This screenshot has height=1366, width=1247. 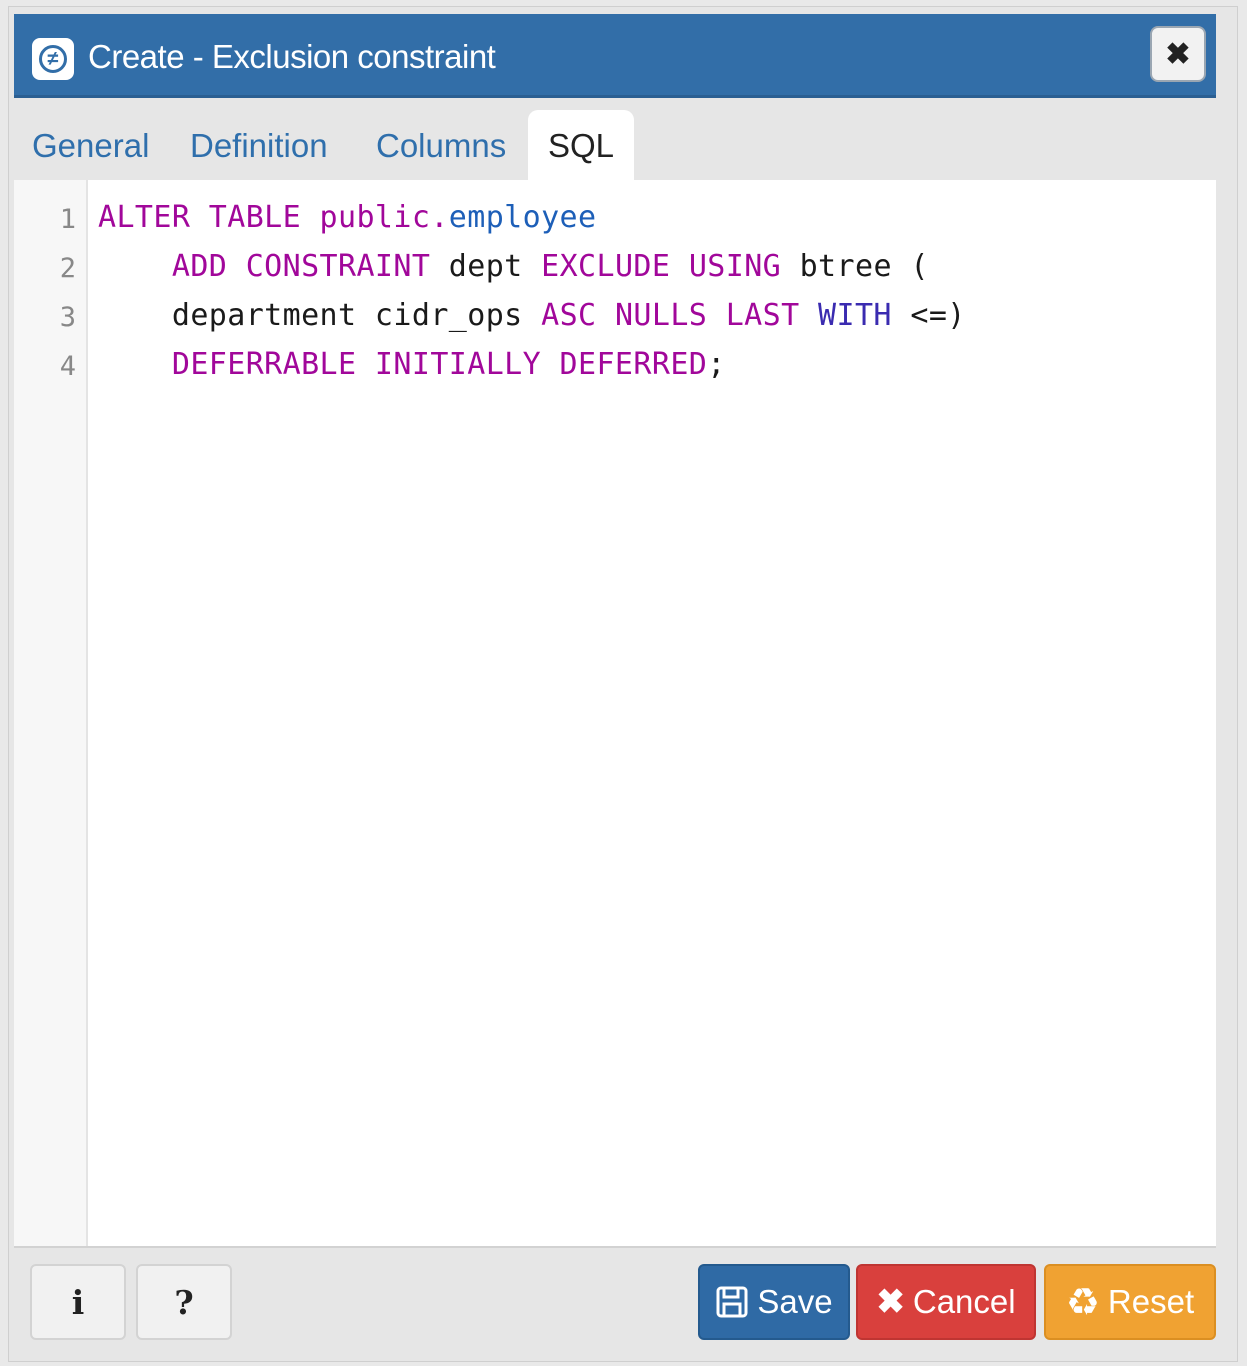 I want to click on not-equal-icon: ≠, so click(x=53, y=59).